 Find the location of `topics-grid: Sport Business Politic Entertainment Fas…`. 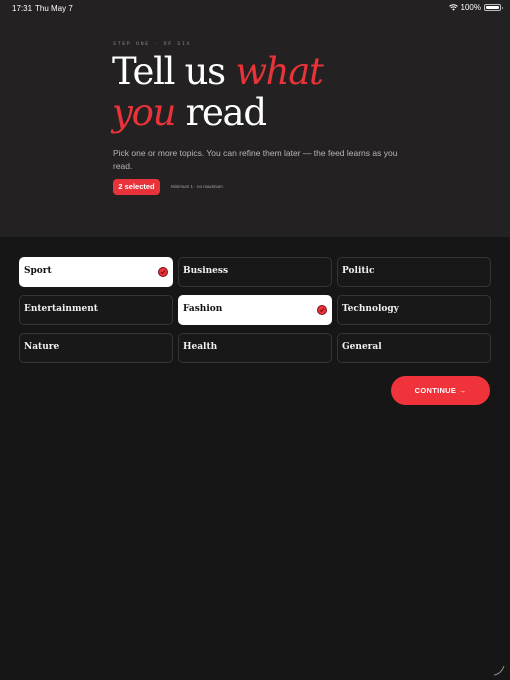

topics-grid: Sport Business Politic Entertainment Fas… is located at coordinates (255, 310).